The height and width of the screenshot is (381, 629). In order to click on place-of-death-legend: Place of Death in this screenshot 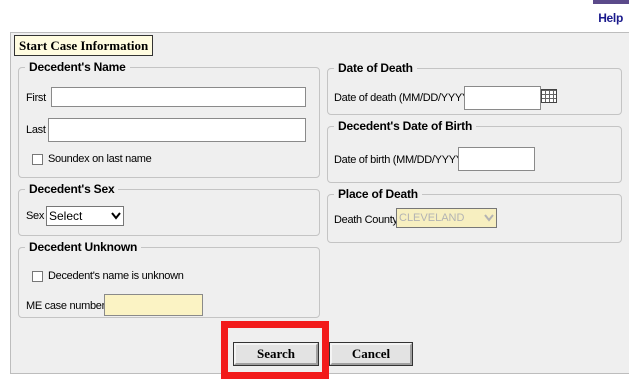, I will do `click(378, 194)`.